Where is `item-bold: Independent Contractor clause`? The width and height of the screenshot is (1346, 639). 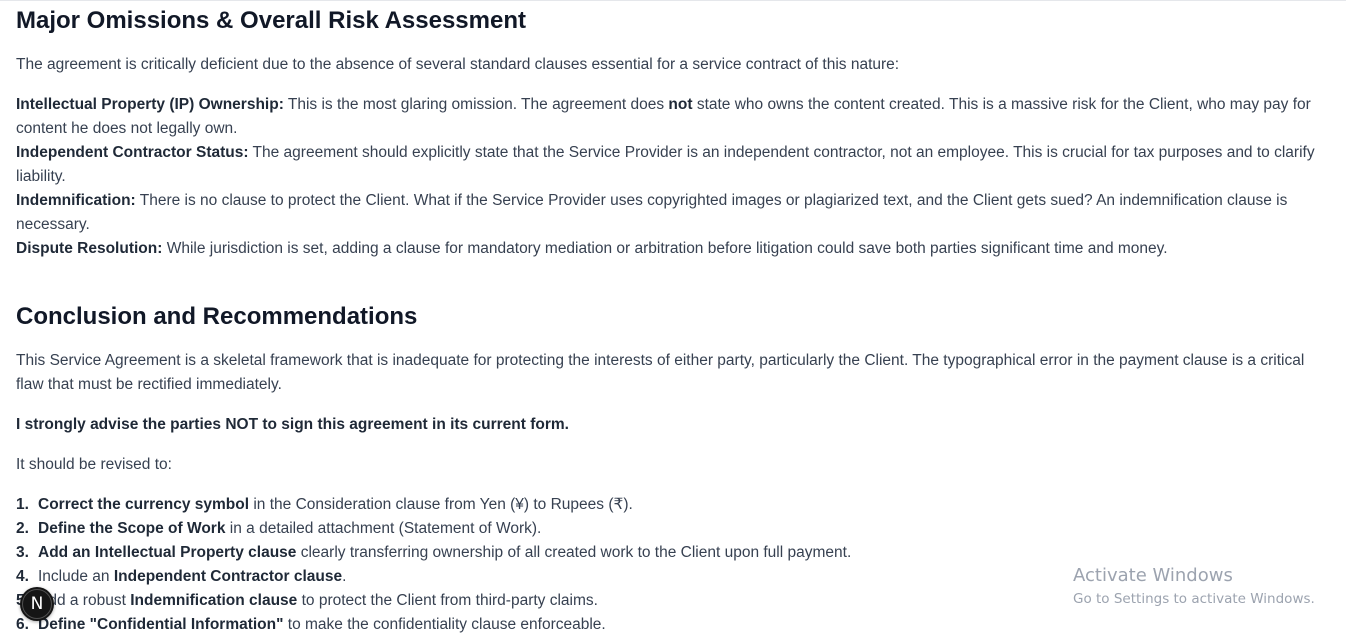 item-bold: Independent Contractor clause is located at coordinates (228, 576).